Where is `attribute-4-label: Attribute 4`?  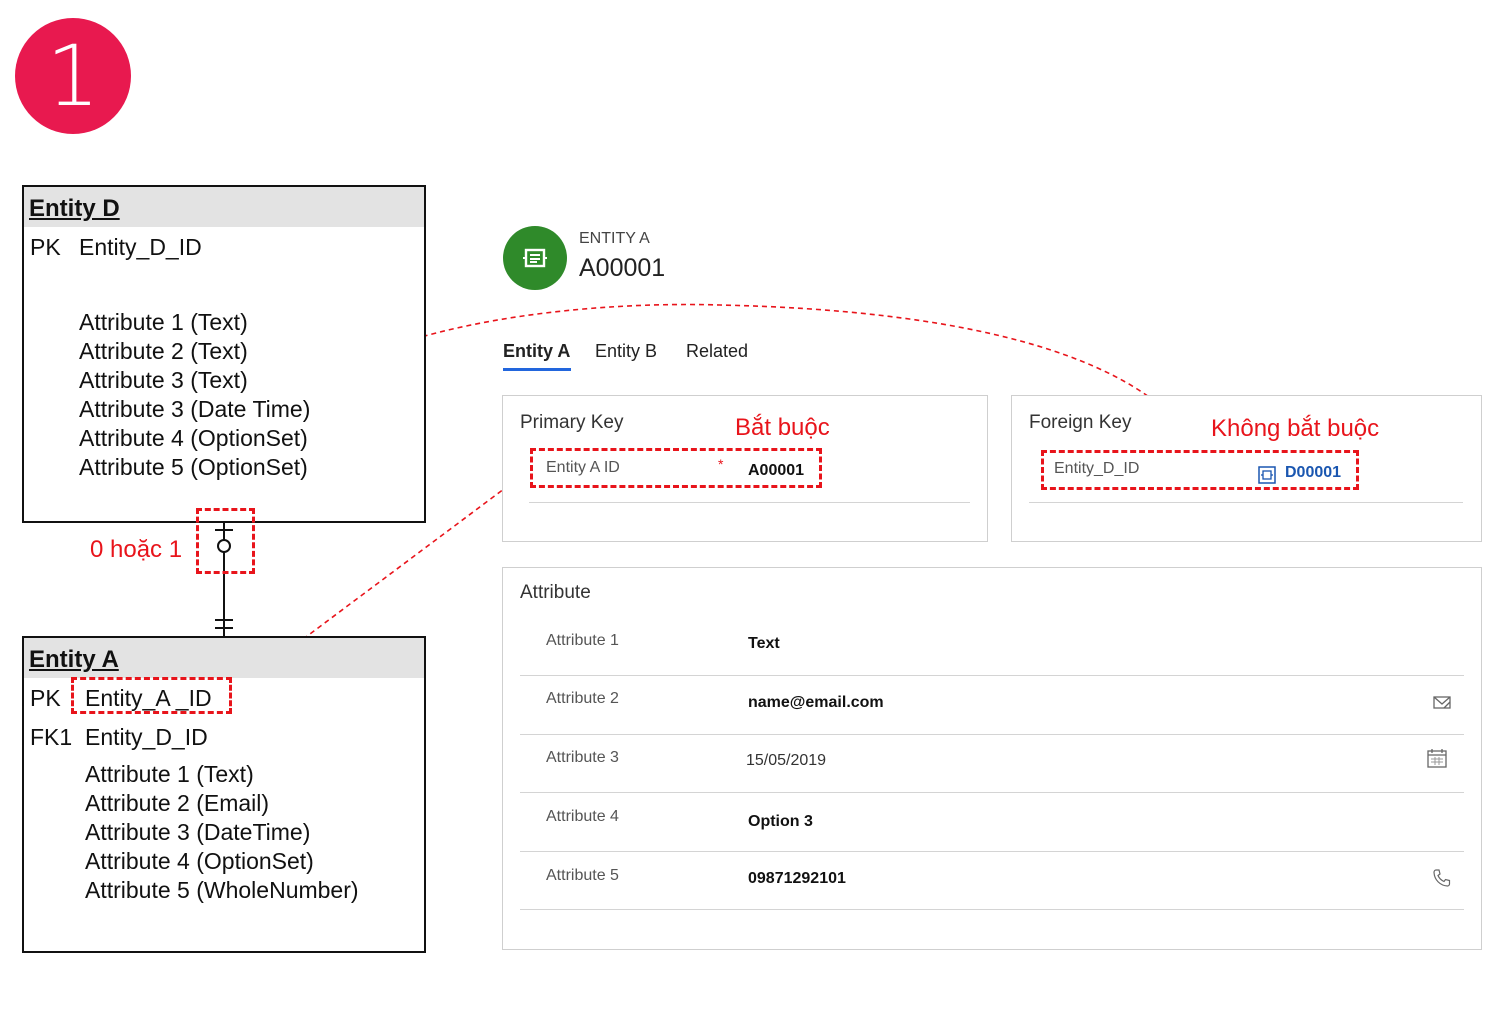 attribute-4-label: Attribute 4 is located at coordinates (582, 816).